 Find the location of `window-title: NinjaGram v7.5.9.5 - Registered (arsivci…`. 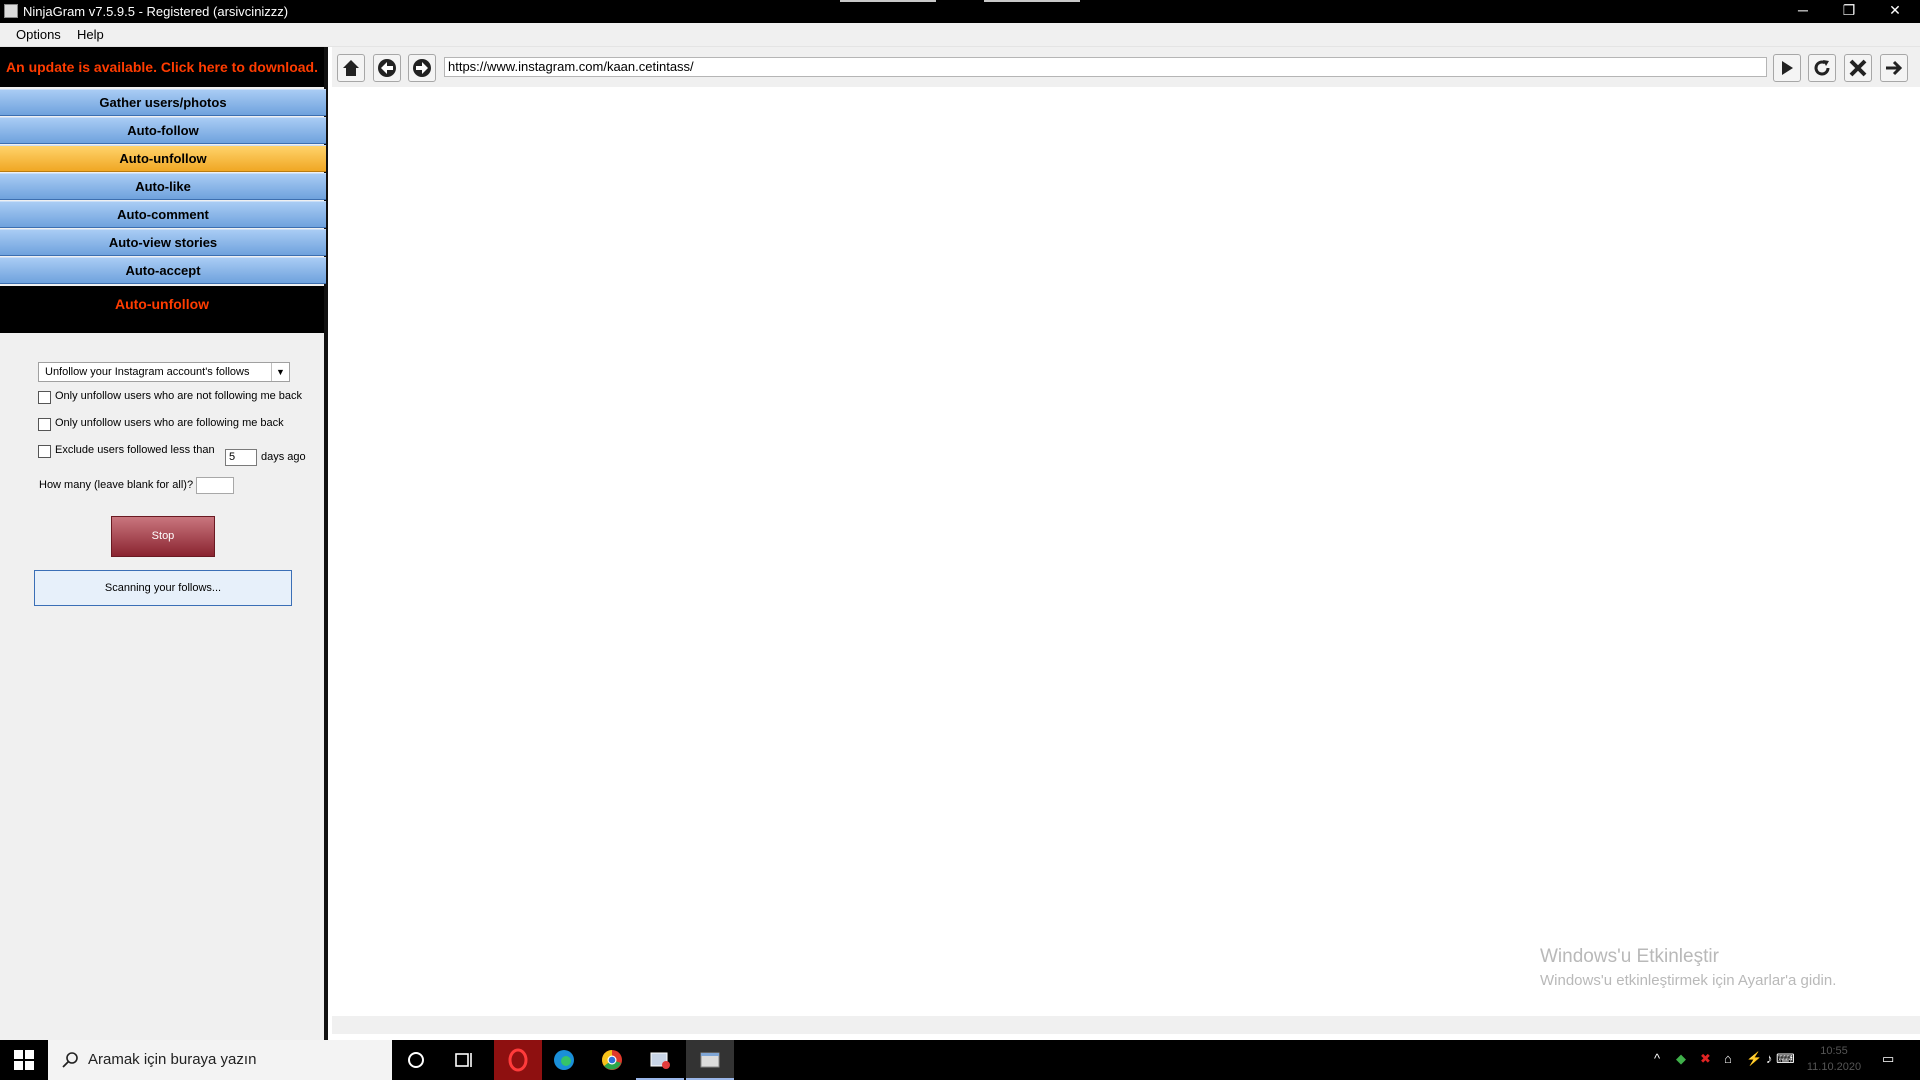

window-title: NinjaGram v7.5.9.5 - Registered (arsivci… is located at coordinates (156, 11).